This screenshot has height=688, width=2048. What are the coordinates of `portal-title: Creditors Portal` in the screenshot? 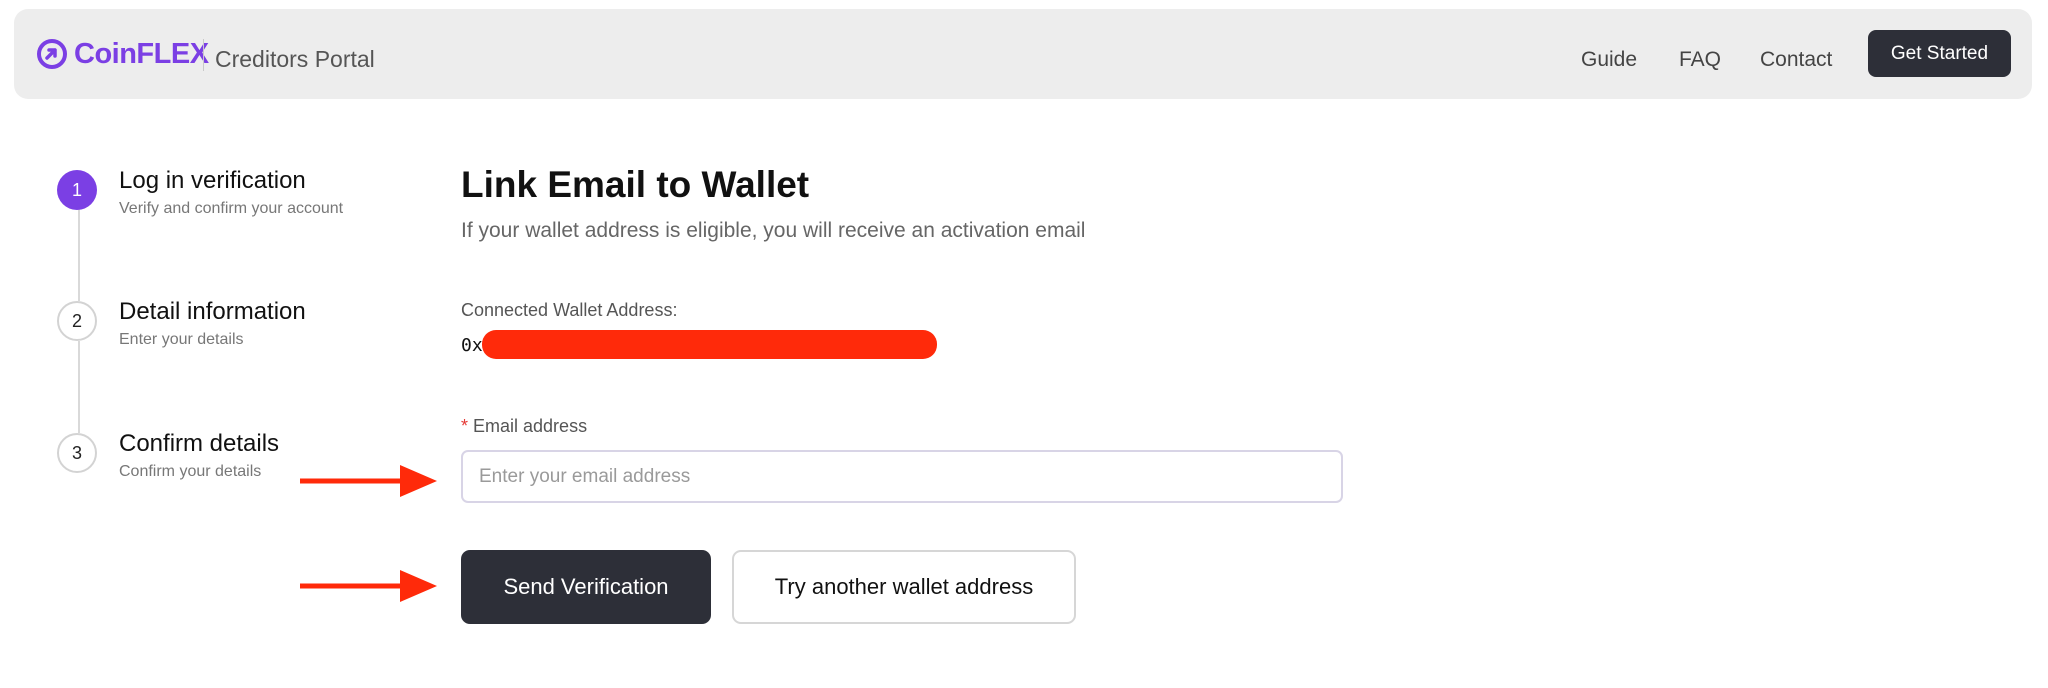 It's located at (295, 59).